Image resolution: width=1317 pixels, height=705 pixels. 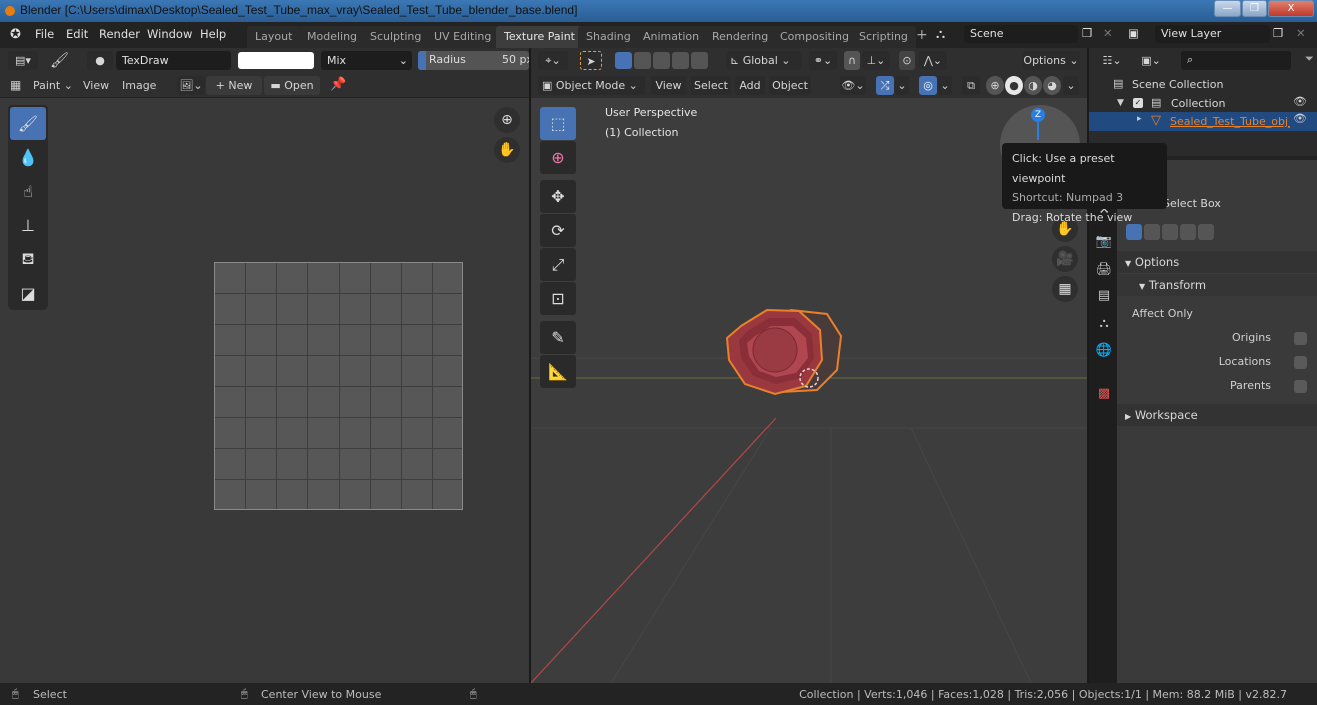 What do you see at coordinates (1300, 118) in the screenshot?
I see `eye-icon: 👁` at bounding box center [1300, 118].